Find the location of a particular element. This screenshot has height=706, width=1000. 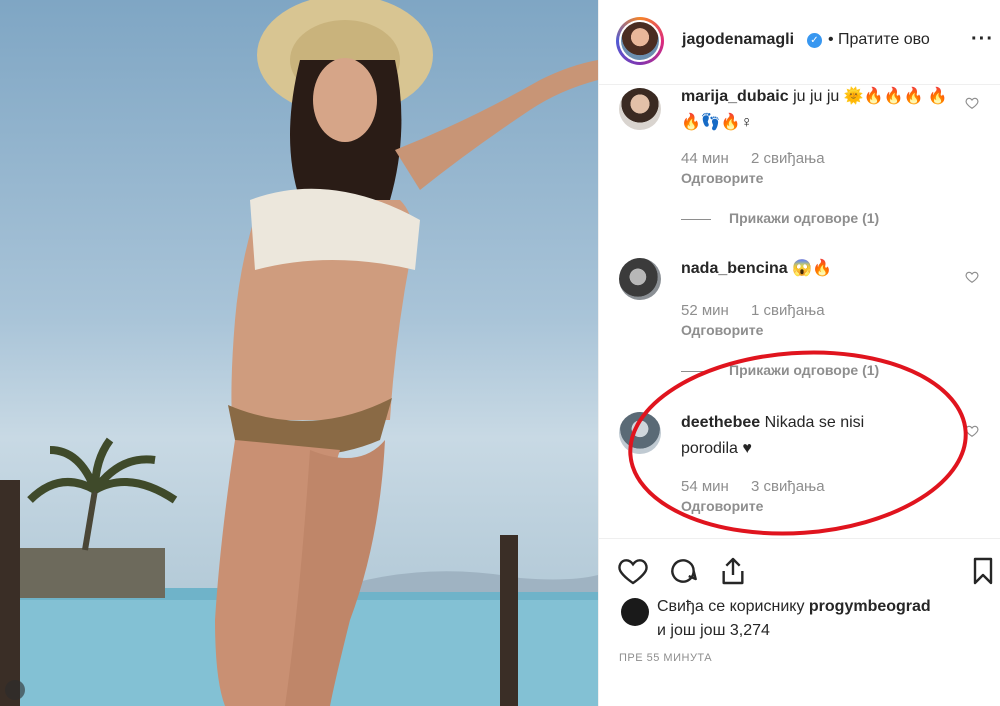

comment-time: 44 мин is located at coordinates (705, 158).